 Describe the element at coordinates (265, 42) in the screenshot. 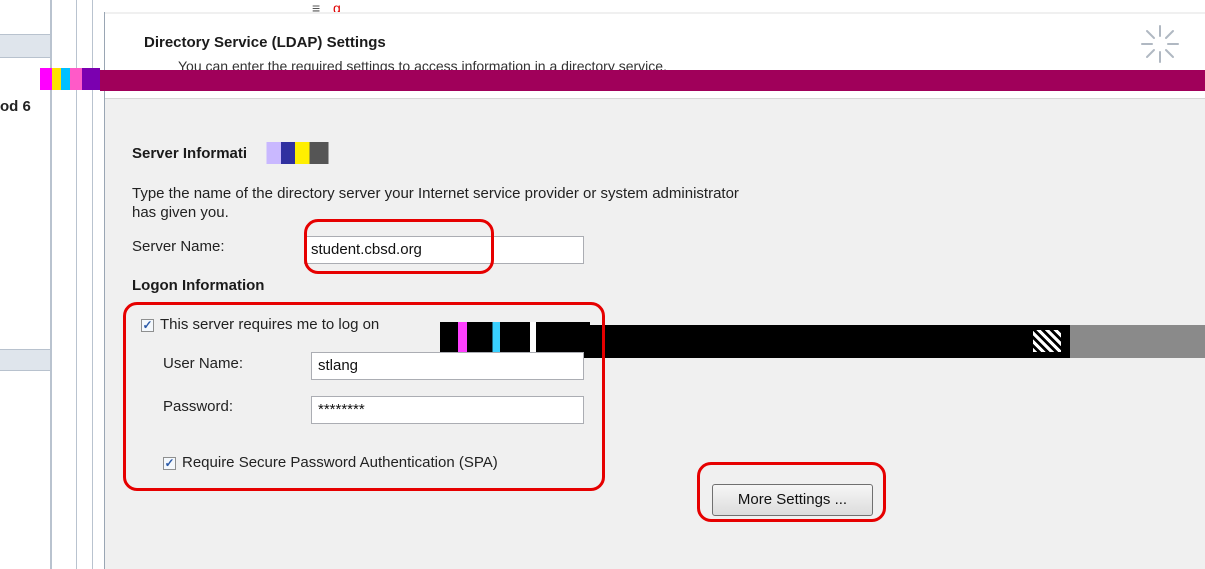

I see `dialog-title: Directory Service (LDAP) Settings` at that location.